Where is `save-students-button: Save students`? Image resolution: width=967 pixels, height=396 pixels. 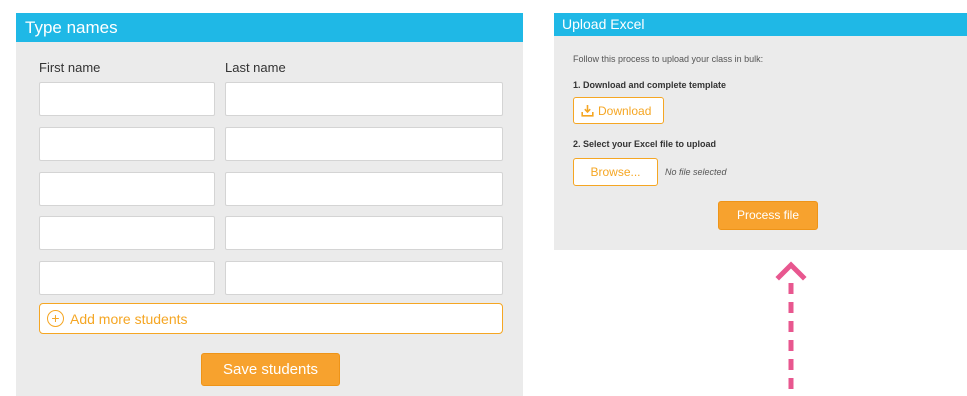 save-students-button: Save students is located at coordinates (270, 369).